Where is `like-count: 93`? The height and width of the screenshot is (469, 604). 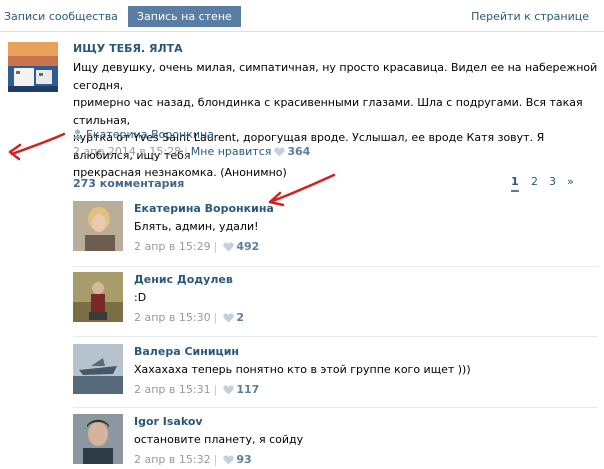
like-count: 93 is located at coordinates (244, 459).